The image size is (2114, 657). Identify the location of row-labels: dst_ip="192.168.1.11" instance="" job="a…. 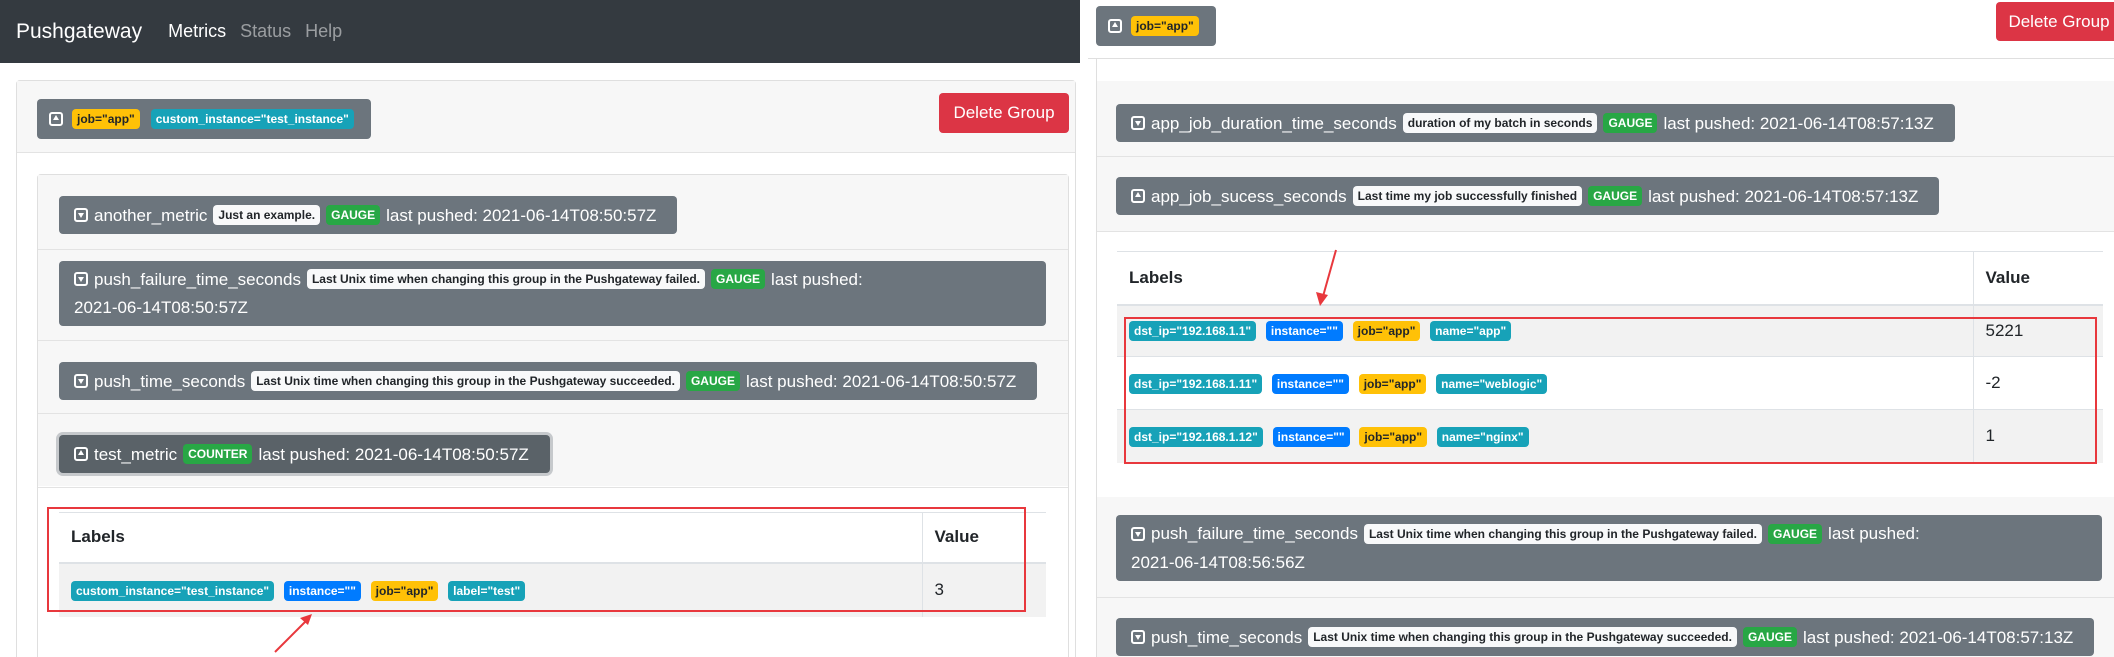
(1545, 383).